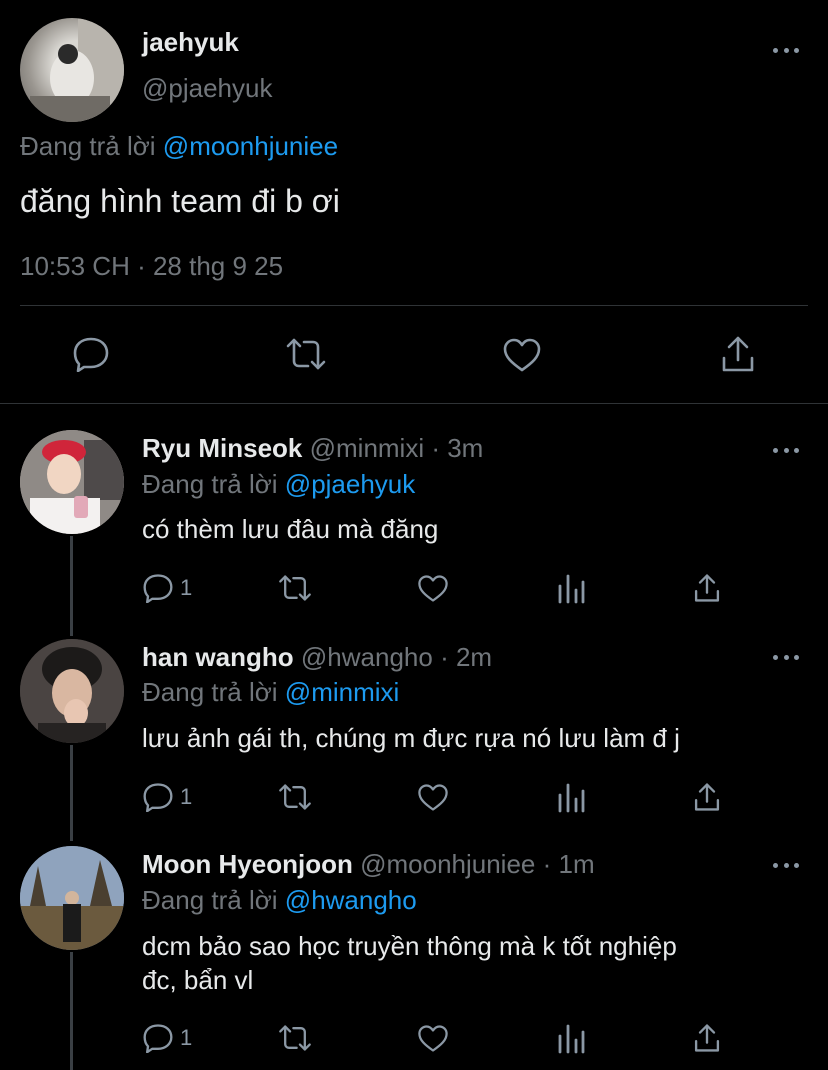 The height and width of the screenshot is (1070, 828). I want to click on author-name: jaehyuk, so click(190, 42).